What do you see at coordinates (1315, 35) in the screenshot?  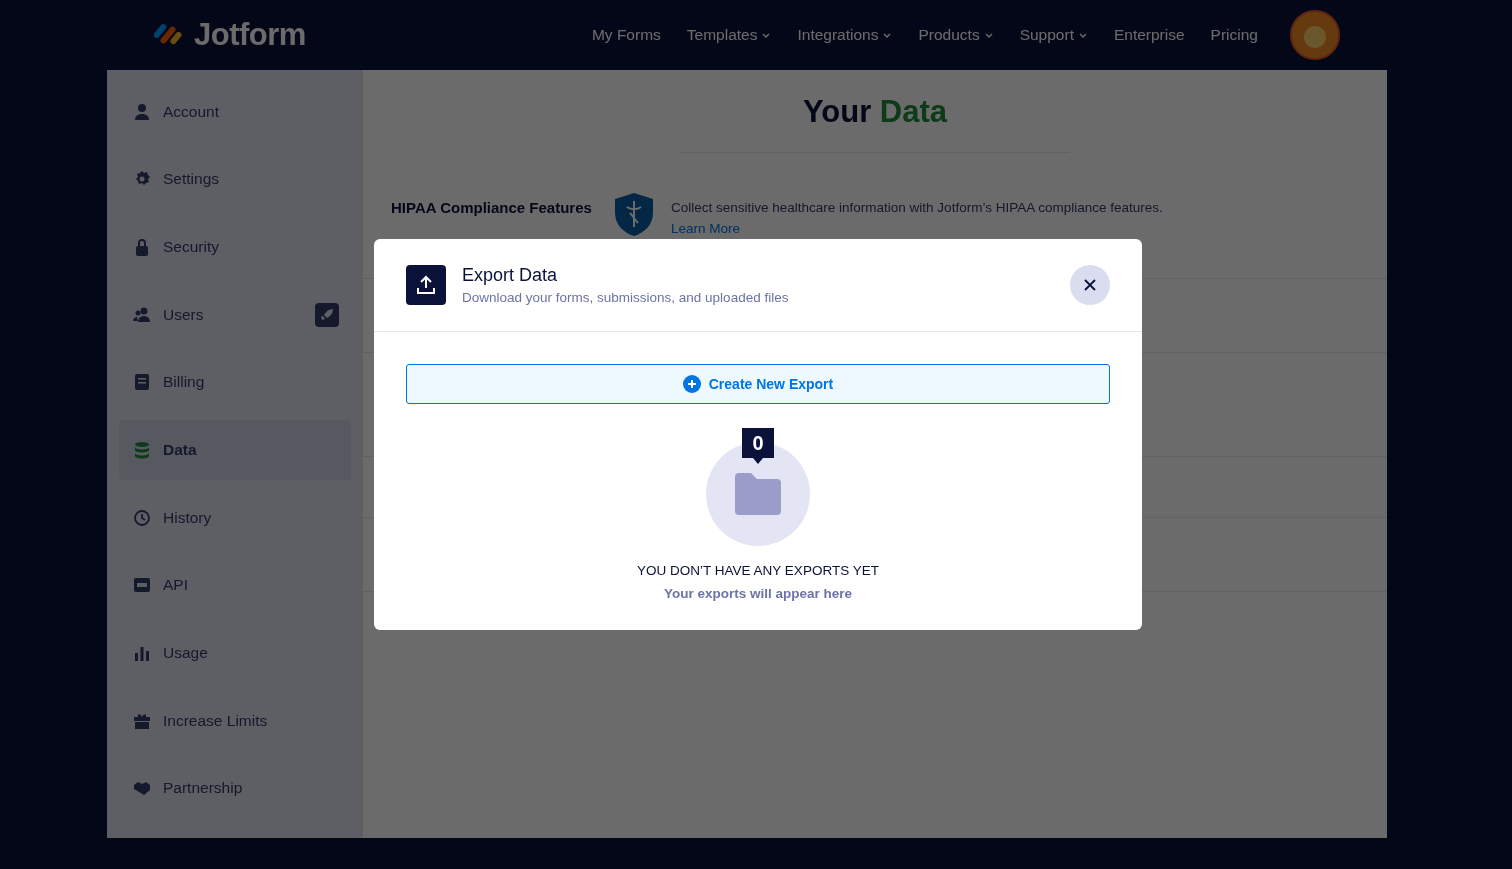 I see `avatar` at bounding box center [1315, 35].